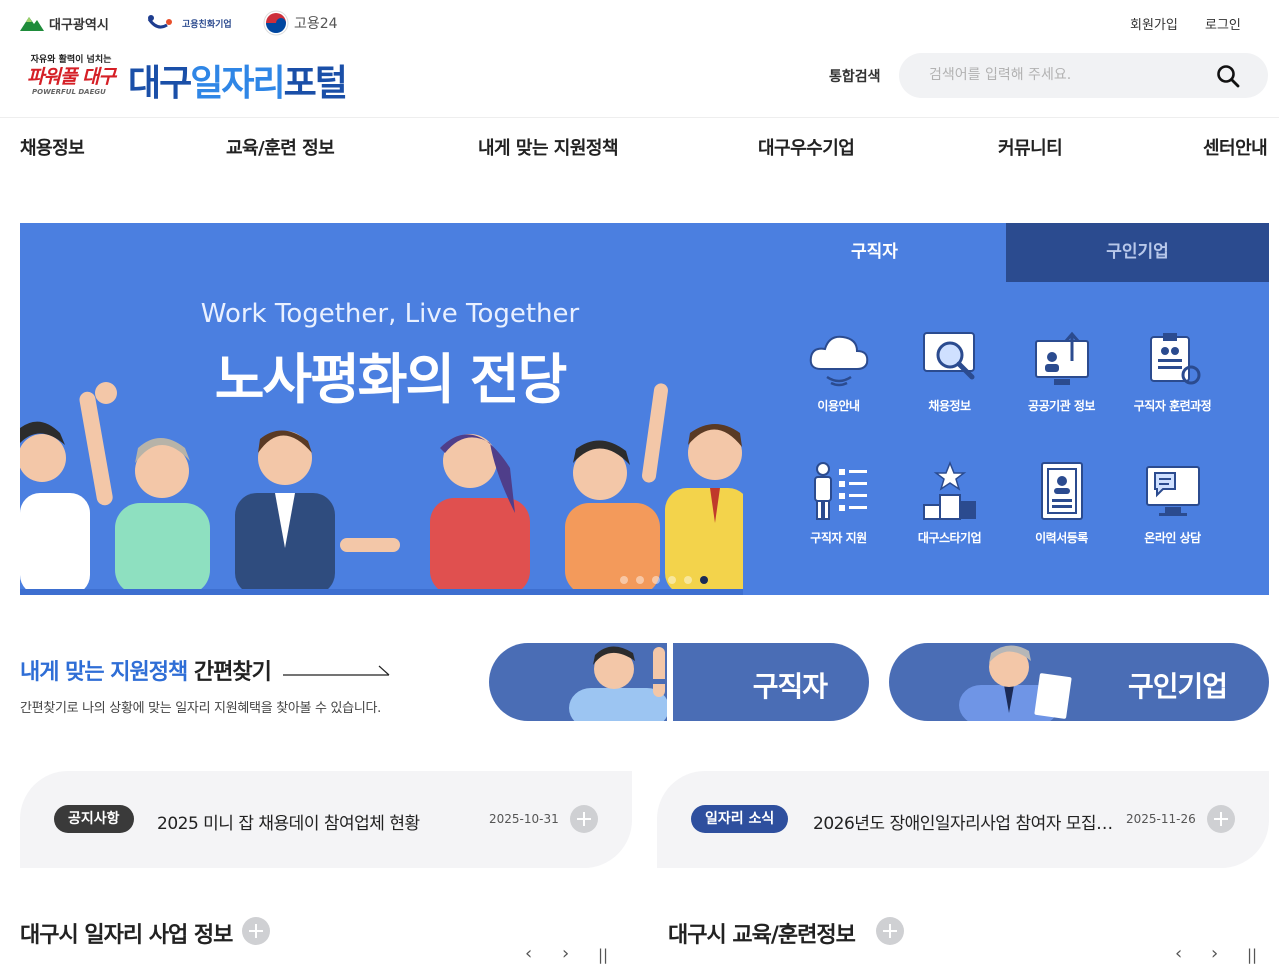 This screenshot has height=968, width=1279. What do you see at coordinates (949, 406) in the screenshot?
I see `quick-job-info-label: 채용정보` at bounding box center [949, 406].